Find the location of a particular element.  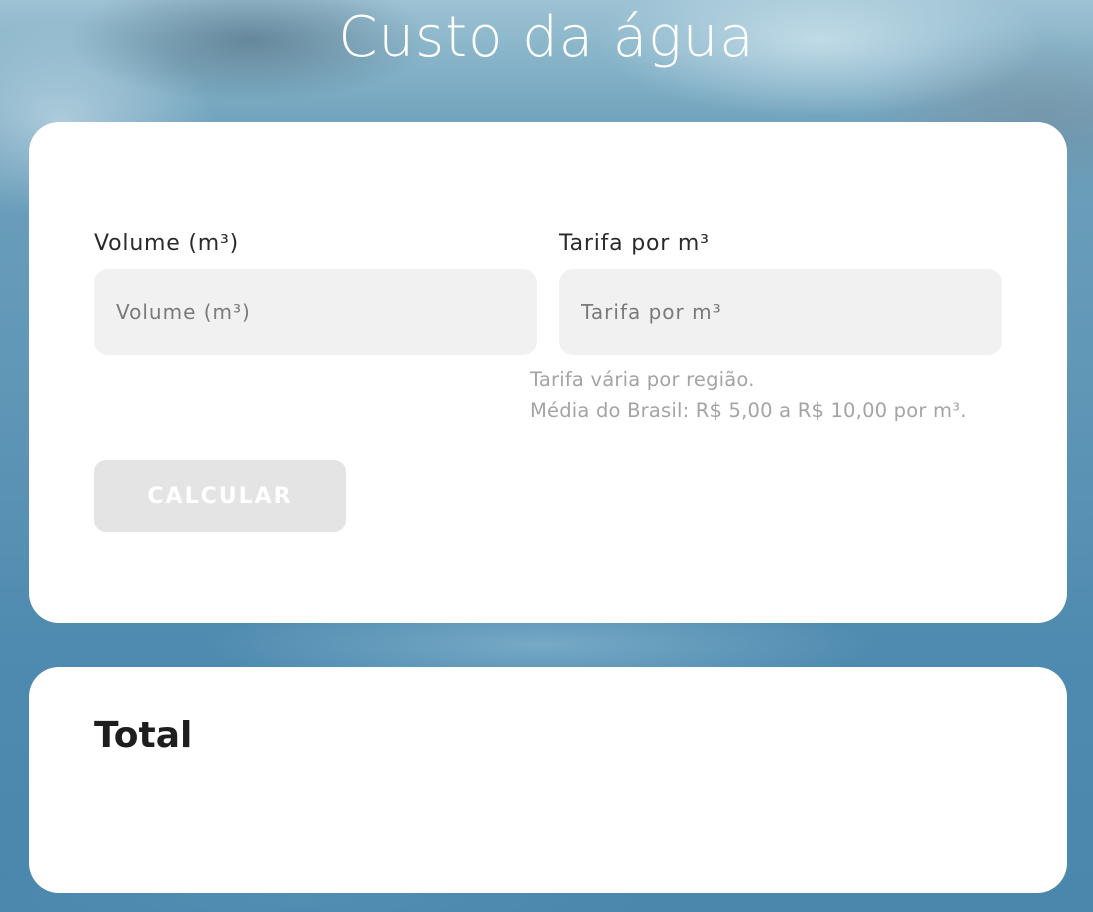

calculate-button: CALCULAR is located at coordinates (220, 496).